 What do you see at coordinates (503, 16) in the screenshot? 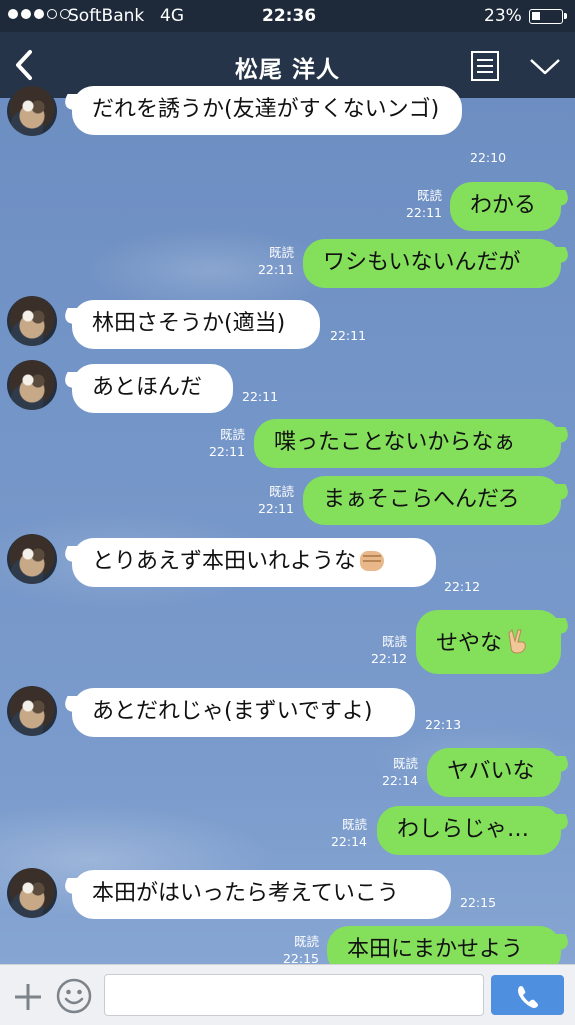
I see `battery-percent: 23%` at bounding box center [503, 16].